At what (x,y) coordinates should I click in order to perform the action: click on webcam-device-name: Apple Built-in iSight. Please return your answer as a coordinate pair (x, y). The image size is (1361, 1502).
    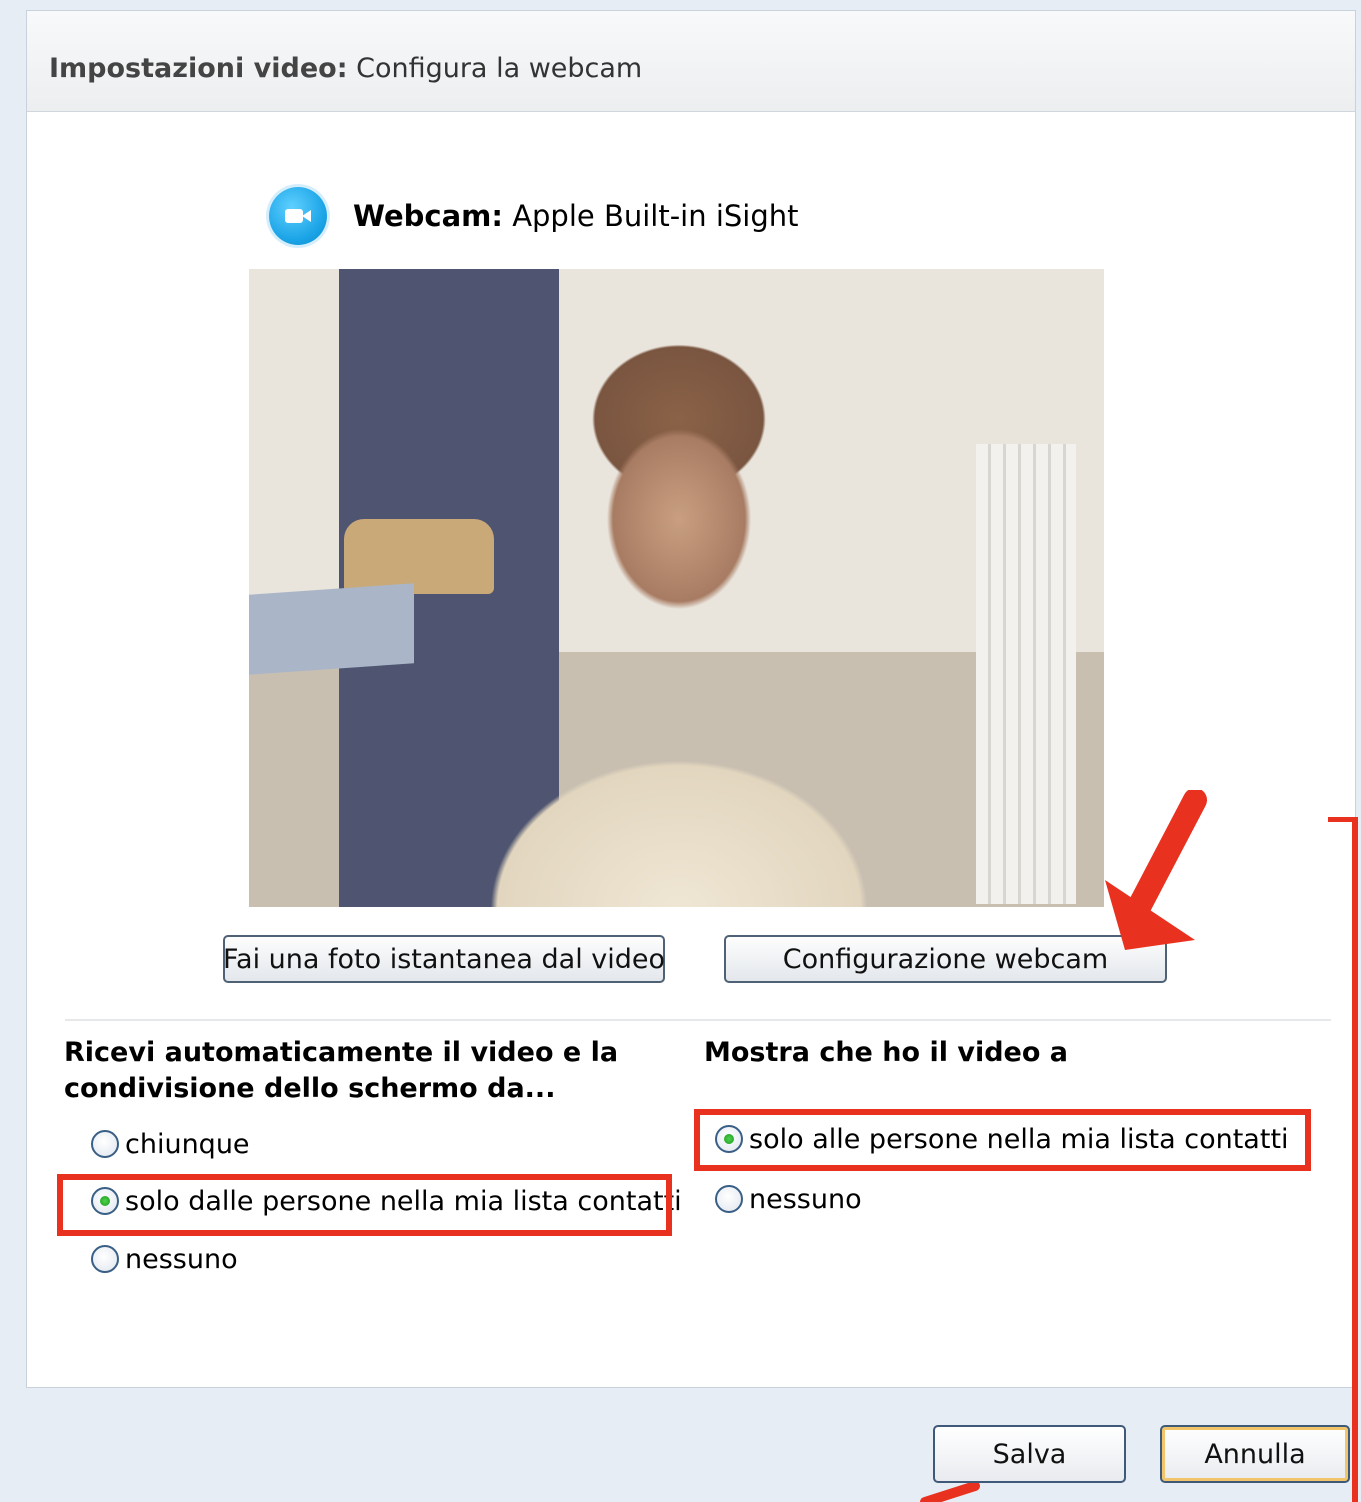
    Looking at the image, I should click on (655, 216).